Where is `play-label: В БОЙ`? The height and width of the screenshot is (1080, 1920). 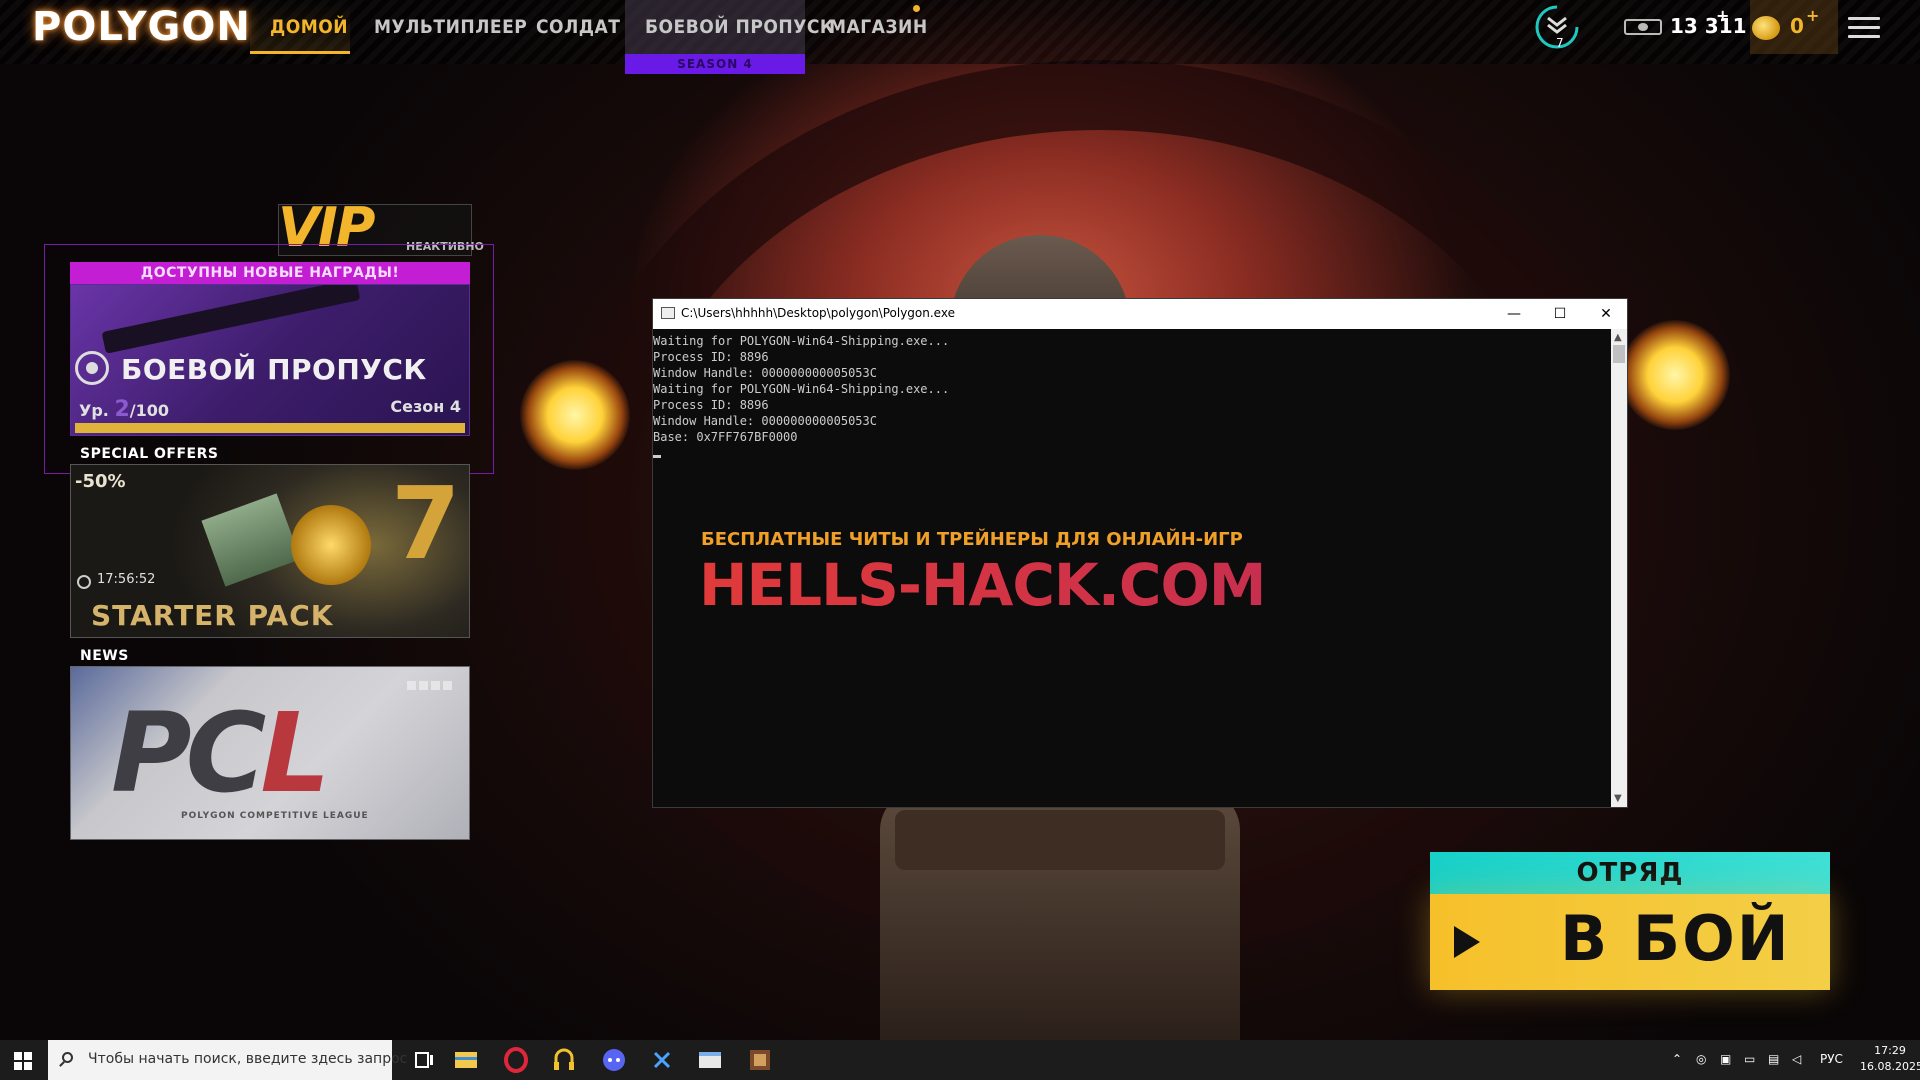 play-label: В БОЙ is located at coordinates (1675, 938).